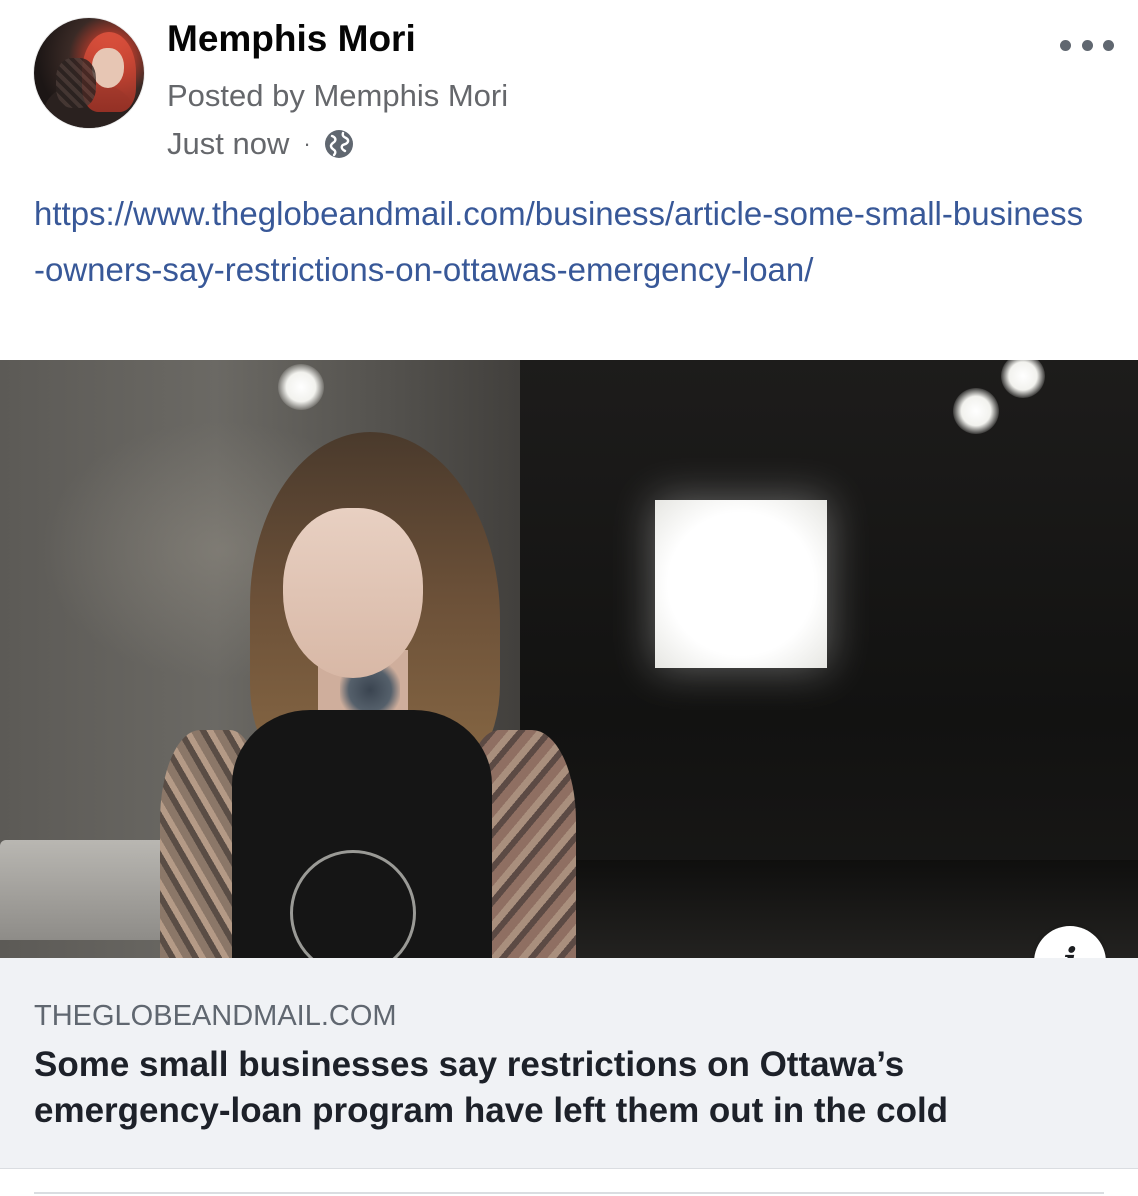 Image resolution: width=1138 pixels, height=1196 pixels. I want to click on image-window, so click(741, 584).